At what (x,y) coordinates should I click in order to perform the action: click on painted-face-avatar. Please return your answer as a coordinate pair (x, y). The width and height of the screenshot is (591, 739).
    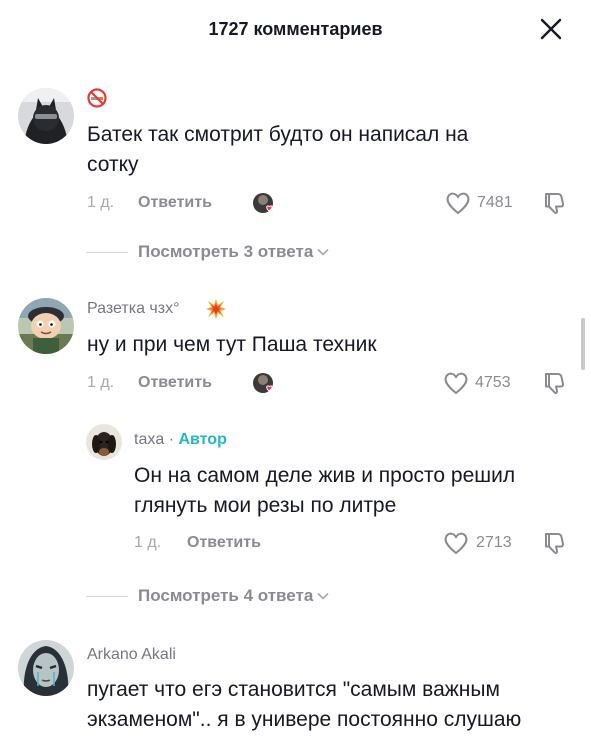
    Looking at the image, I should click on (46, 668).